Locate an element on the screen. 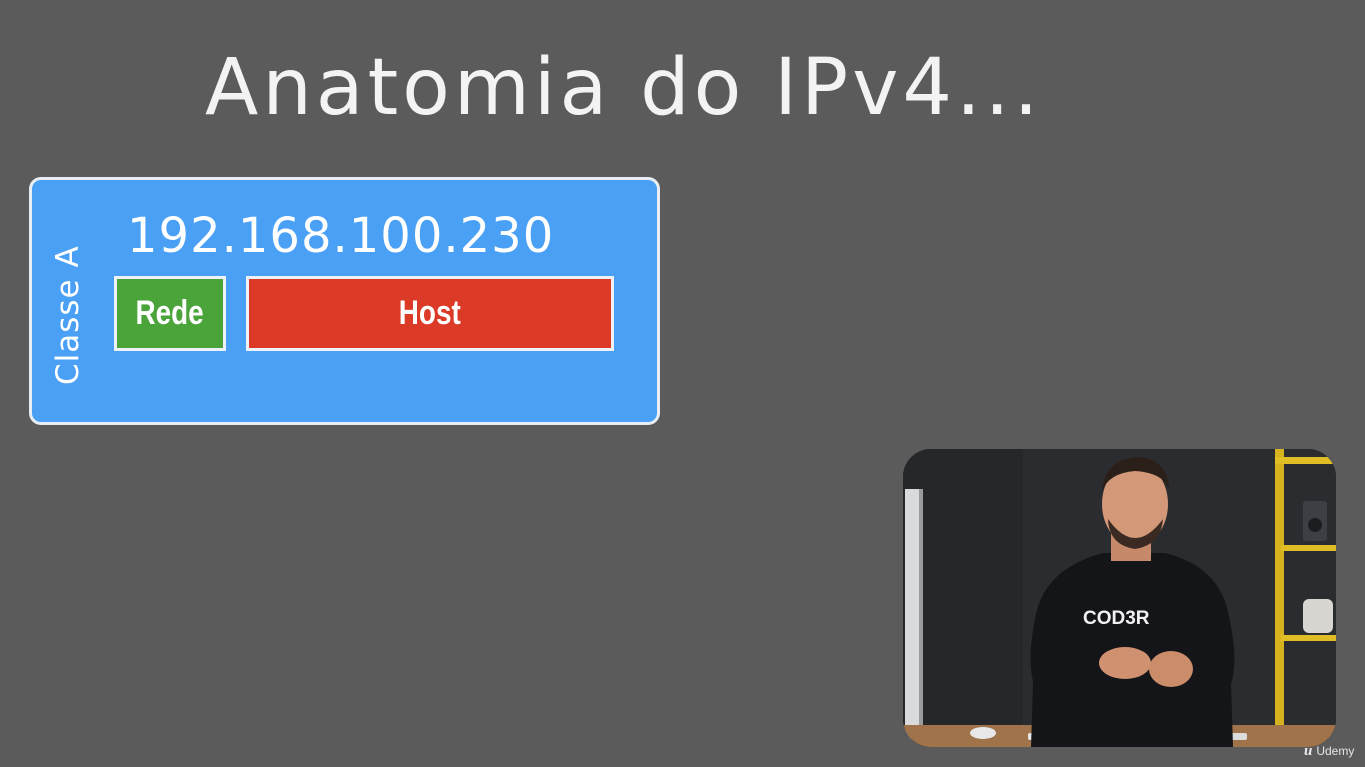 This screenshot has height=767, width=1365. udemy-logo-icon: u is located at coordinates (1308, 750).